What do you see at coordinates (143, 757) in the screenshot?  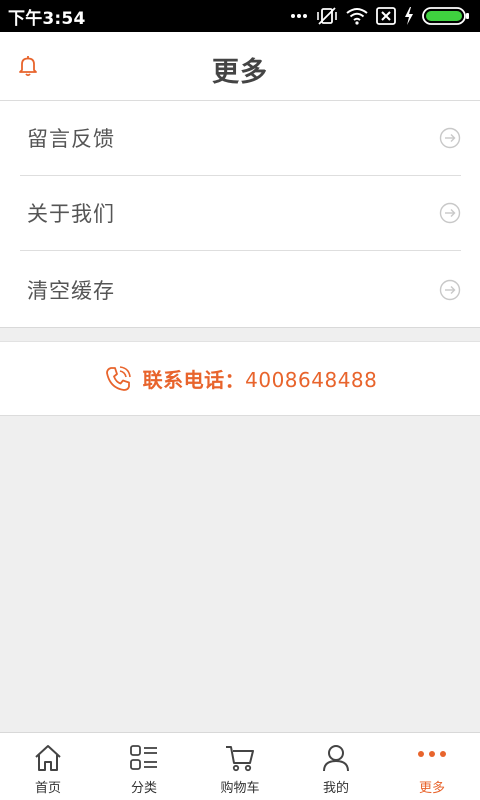 I see `category-list-icon` at bounding box center [143, 757].